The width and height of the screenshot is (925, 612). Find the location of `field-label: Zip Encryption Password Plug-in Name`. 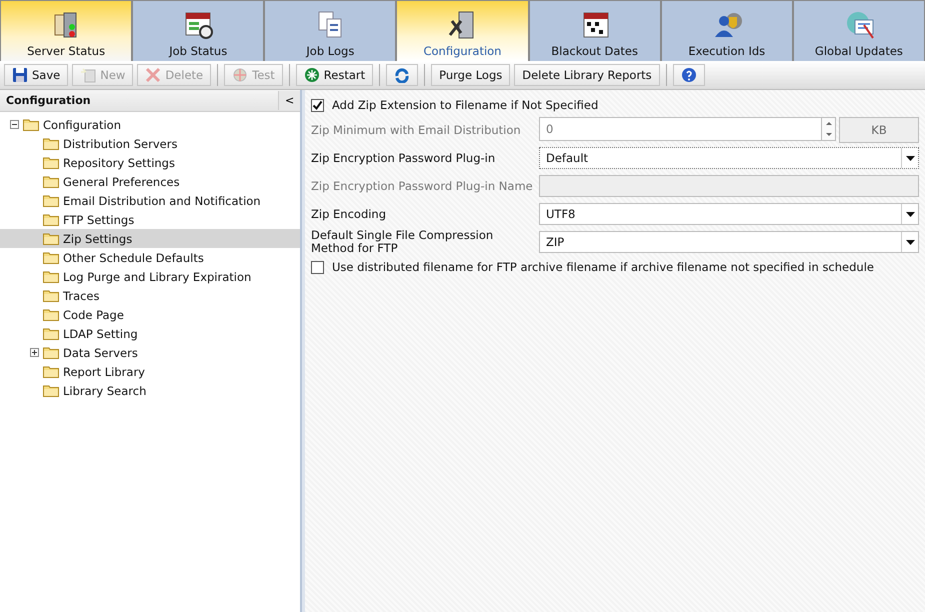

field-label: Zip Encryption Password Plug-in Name is located at coordinates (422, 186).